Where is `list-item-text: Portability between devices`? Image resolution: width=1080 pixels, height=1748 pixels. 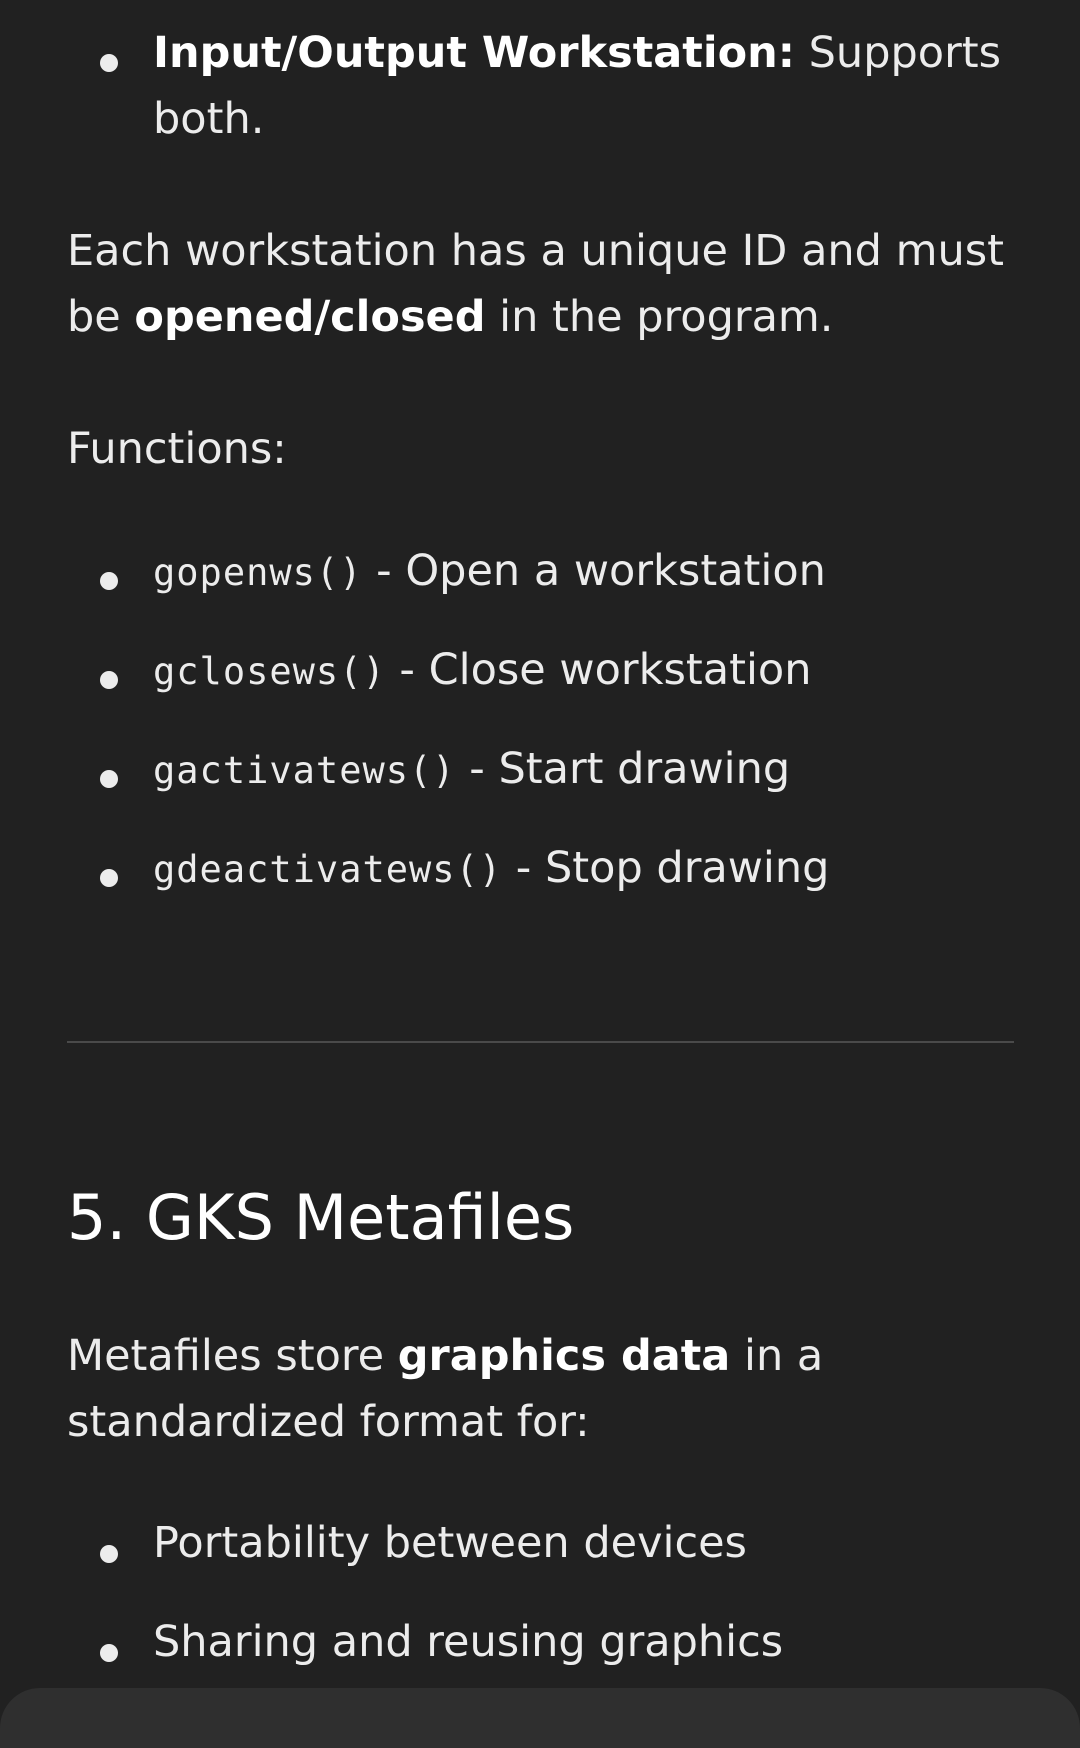 list-item-text: Portability between devices is located at coordinates (450, 1543).